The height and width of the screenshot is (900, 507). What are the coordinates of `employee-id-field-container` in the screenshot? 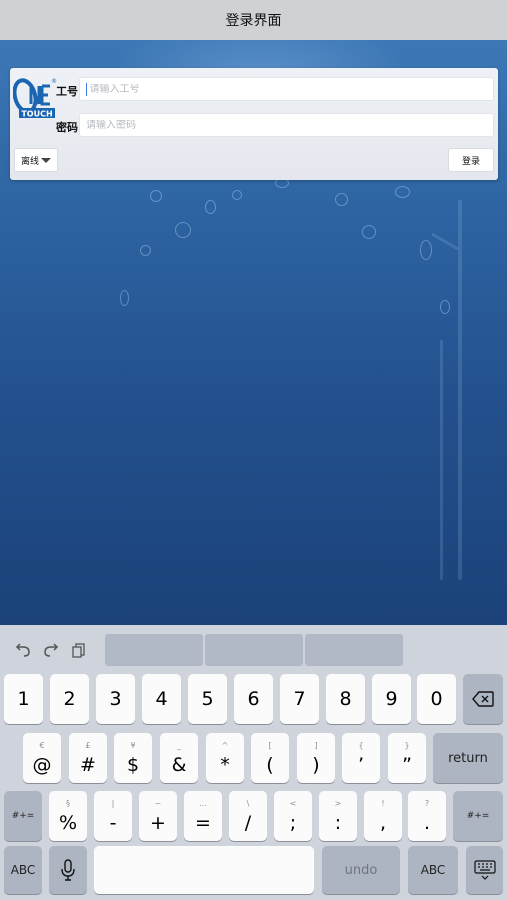 It's located at (286, 89).